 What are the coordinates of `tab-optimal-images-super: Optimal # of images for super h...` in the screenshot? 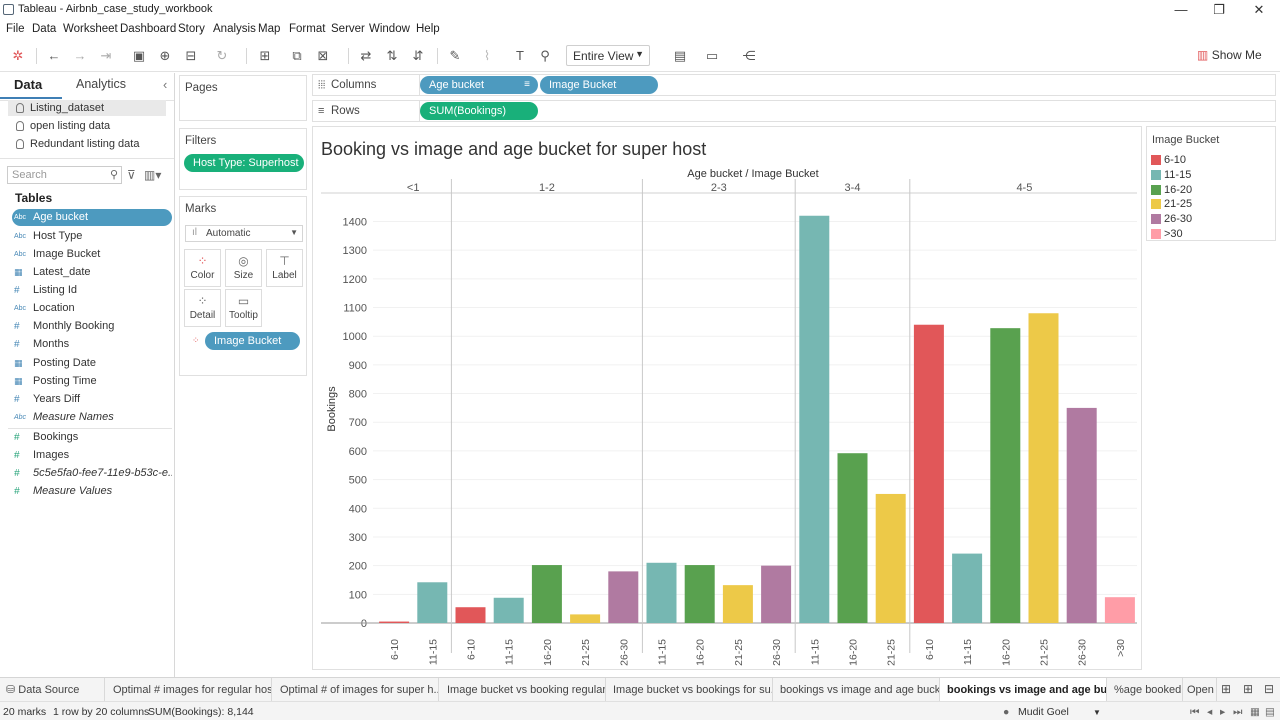 It's located at (355, 690).